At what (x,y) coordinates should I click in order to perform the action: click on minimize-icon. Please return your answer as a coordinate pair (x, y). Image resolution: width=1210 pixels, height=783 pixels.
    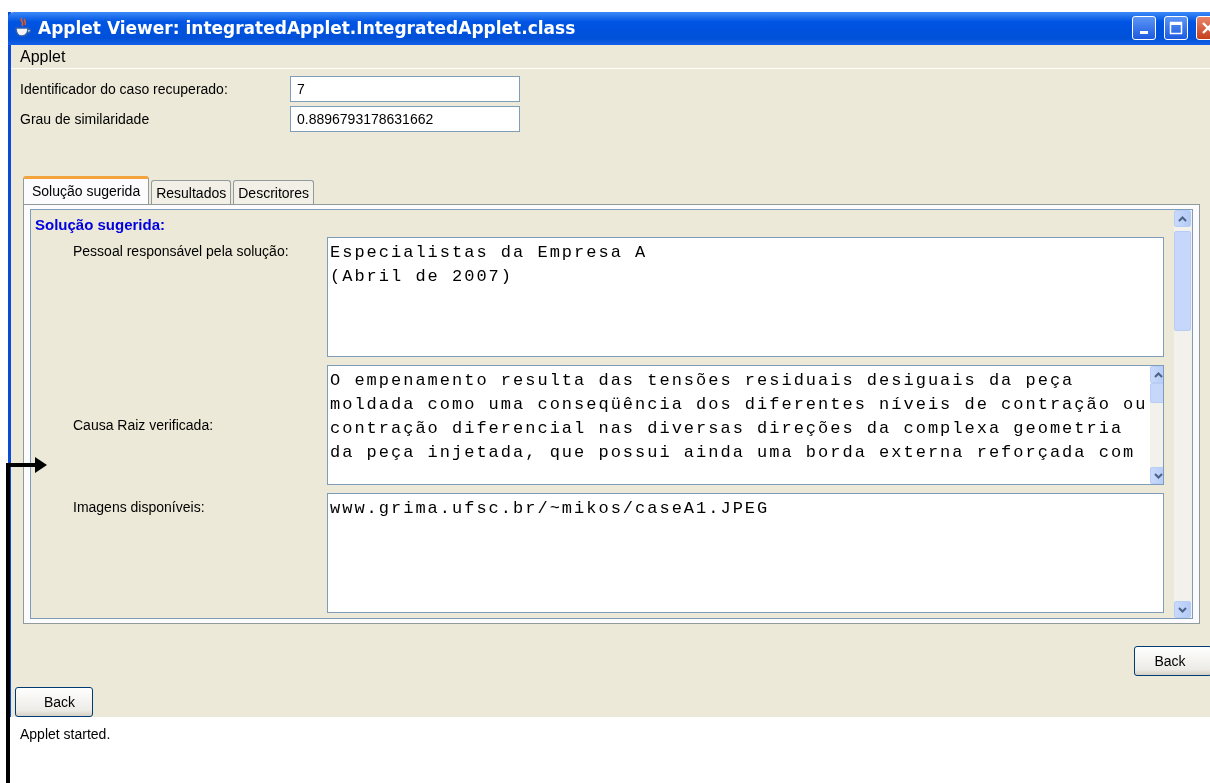
    Looking at the image, I should click on (1144, 32).